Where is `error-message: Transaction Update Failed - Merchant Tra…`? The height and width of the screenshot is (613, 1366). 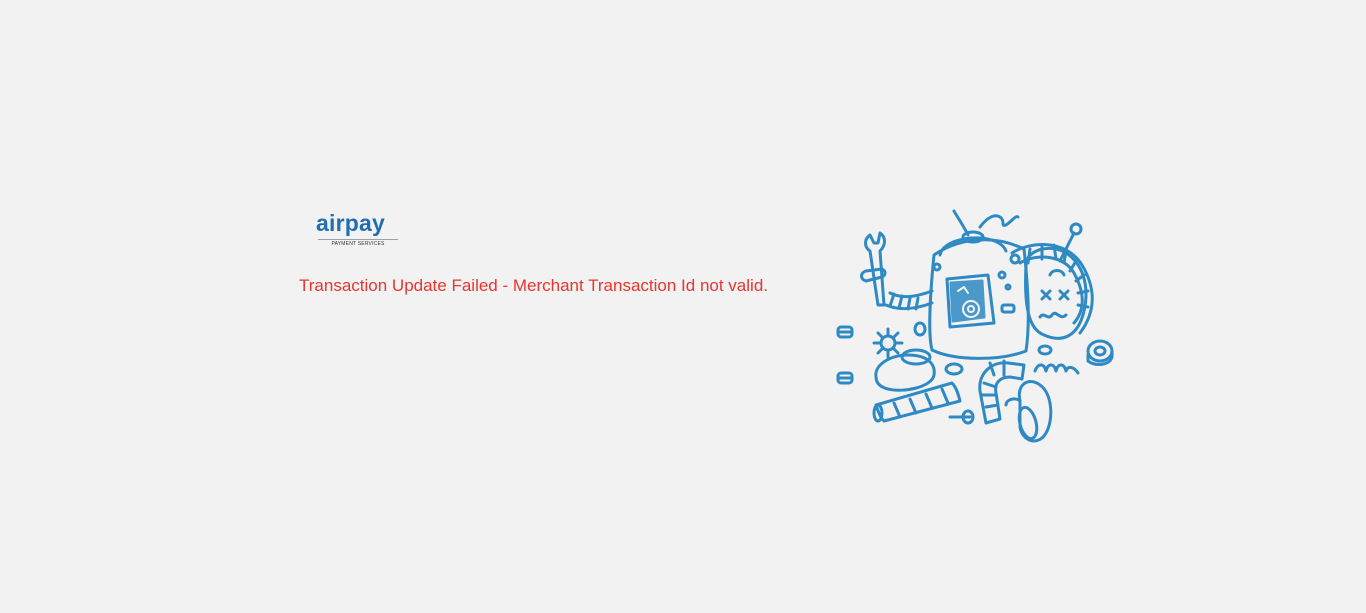
error-message: Transaction Update Failed - Merchant Tra… is located at coordinates (533, 285).